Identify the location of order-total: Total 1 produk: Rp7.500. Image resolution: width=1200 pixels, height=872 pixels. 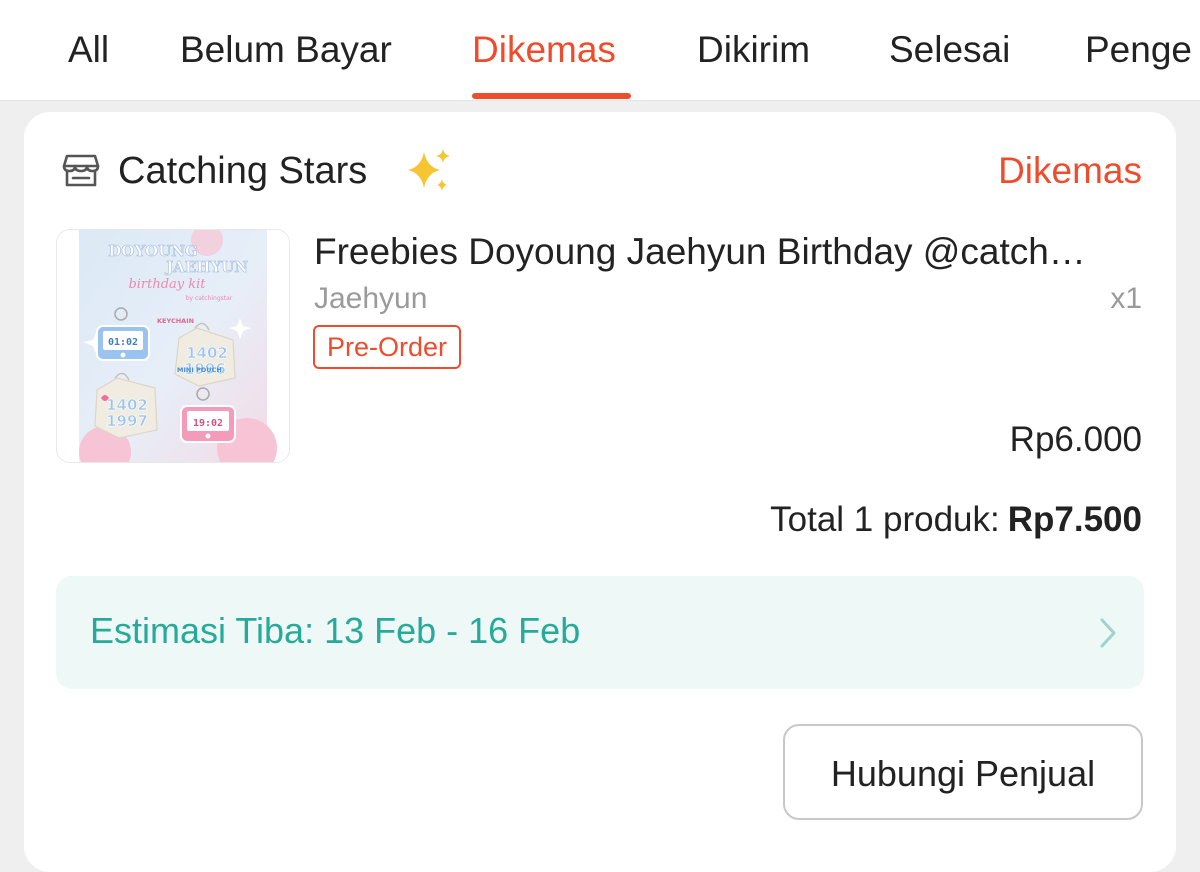
(956, 520).